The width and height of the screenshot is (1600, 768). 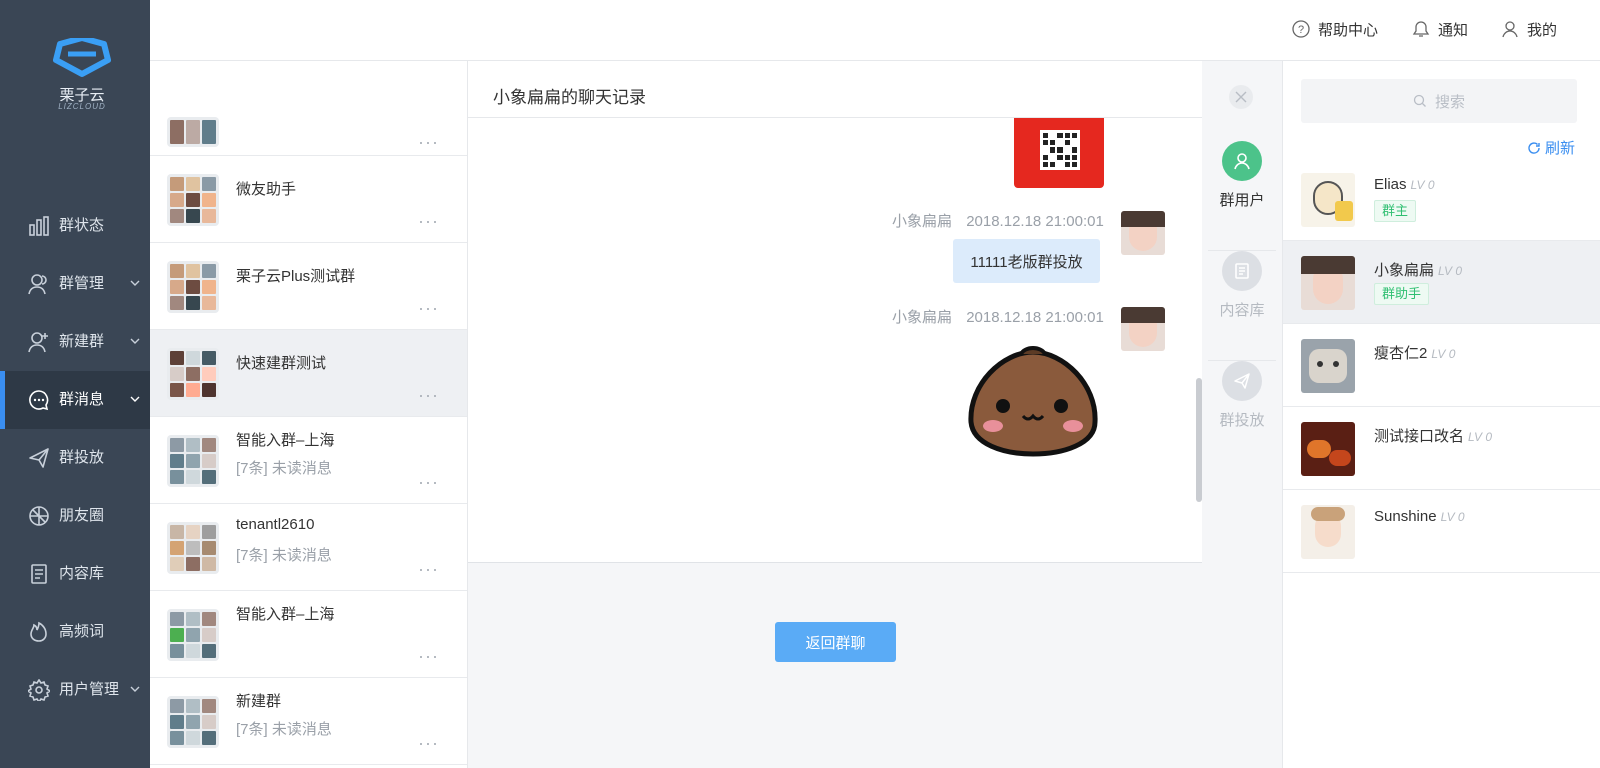 I want to click on list-item: 智能入群–上海 [7条] 未读消息 ···, so click(x=308, y=460).